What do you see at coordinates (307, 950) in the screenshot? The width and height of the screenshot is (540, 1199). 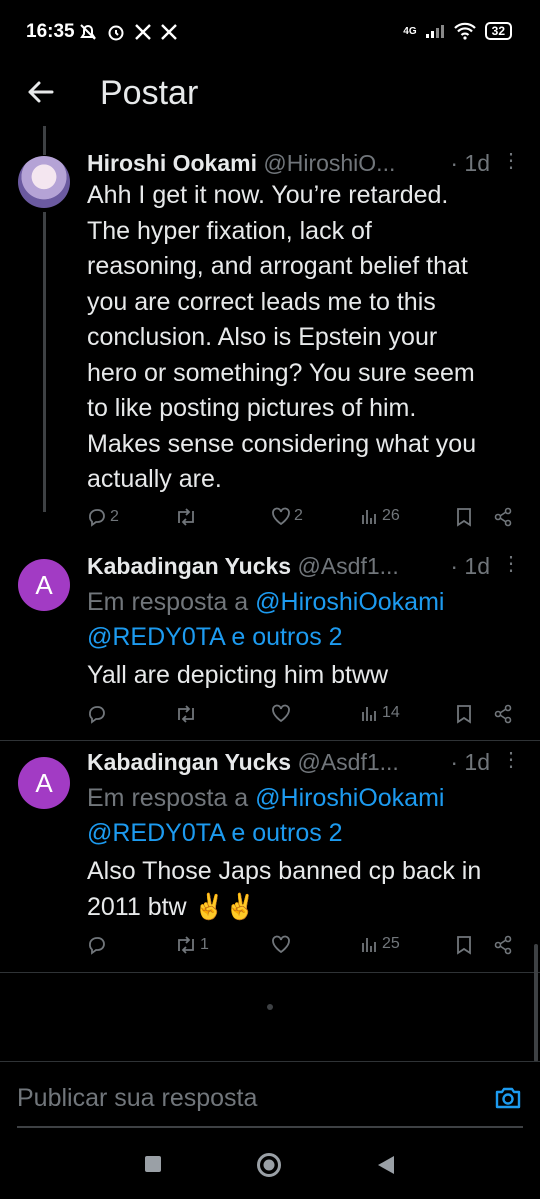 I see `post-actions: 1 25` at bounding box center [307, 950].